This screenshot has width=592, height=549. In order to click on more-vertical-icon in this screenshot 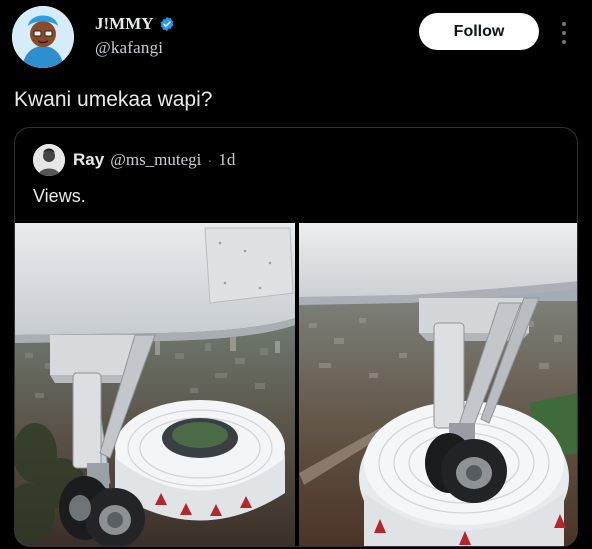, I will do `click(564, 33)`.